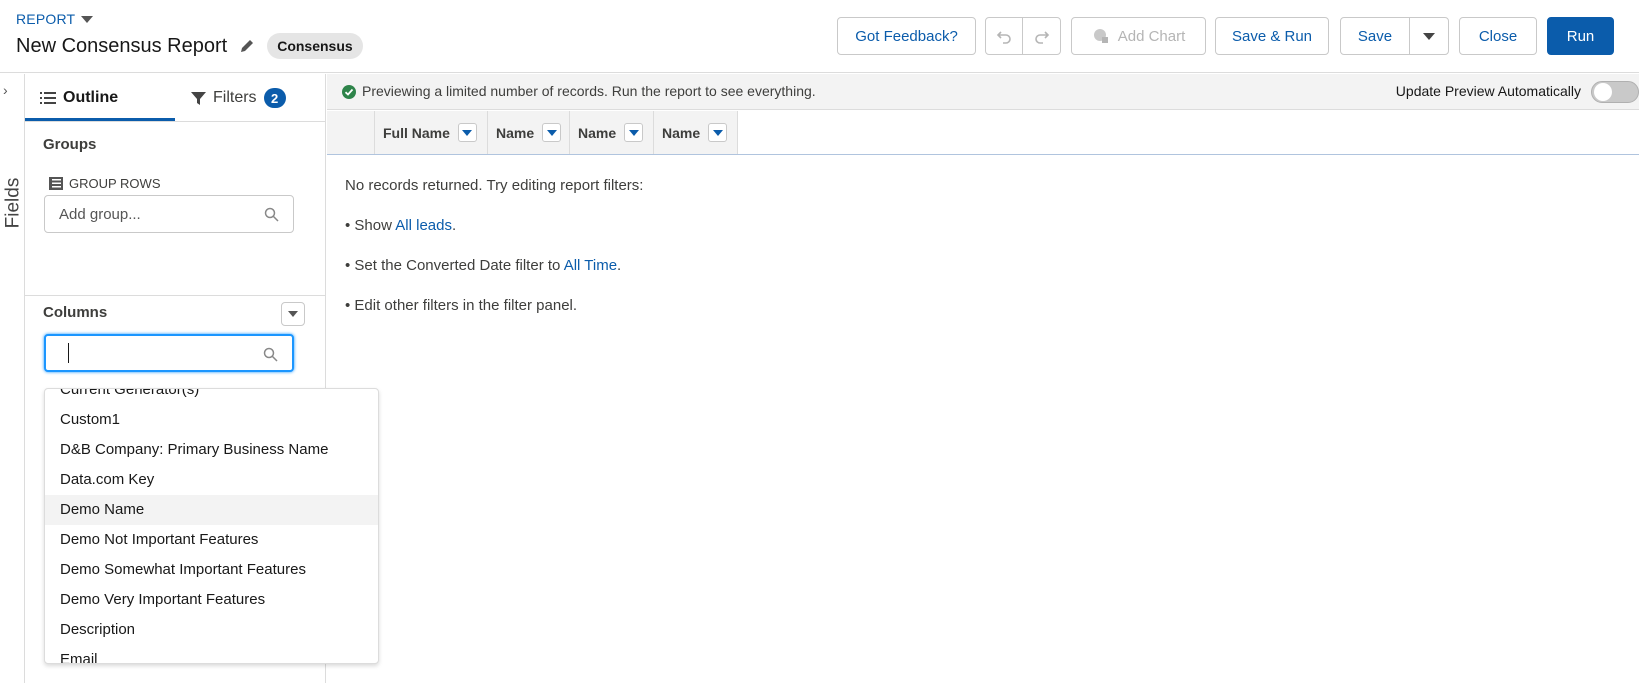  I want to click on tab-filters: Filters 2, so click(238, 98).